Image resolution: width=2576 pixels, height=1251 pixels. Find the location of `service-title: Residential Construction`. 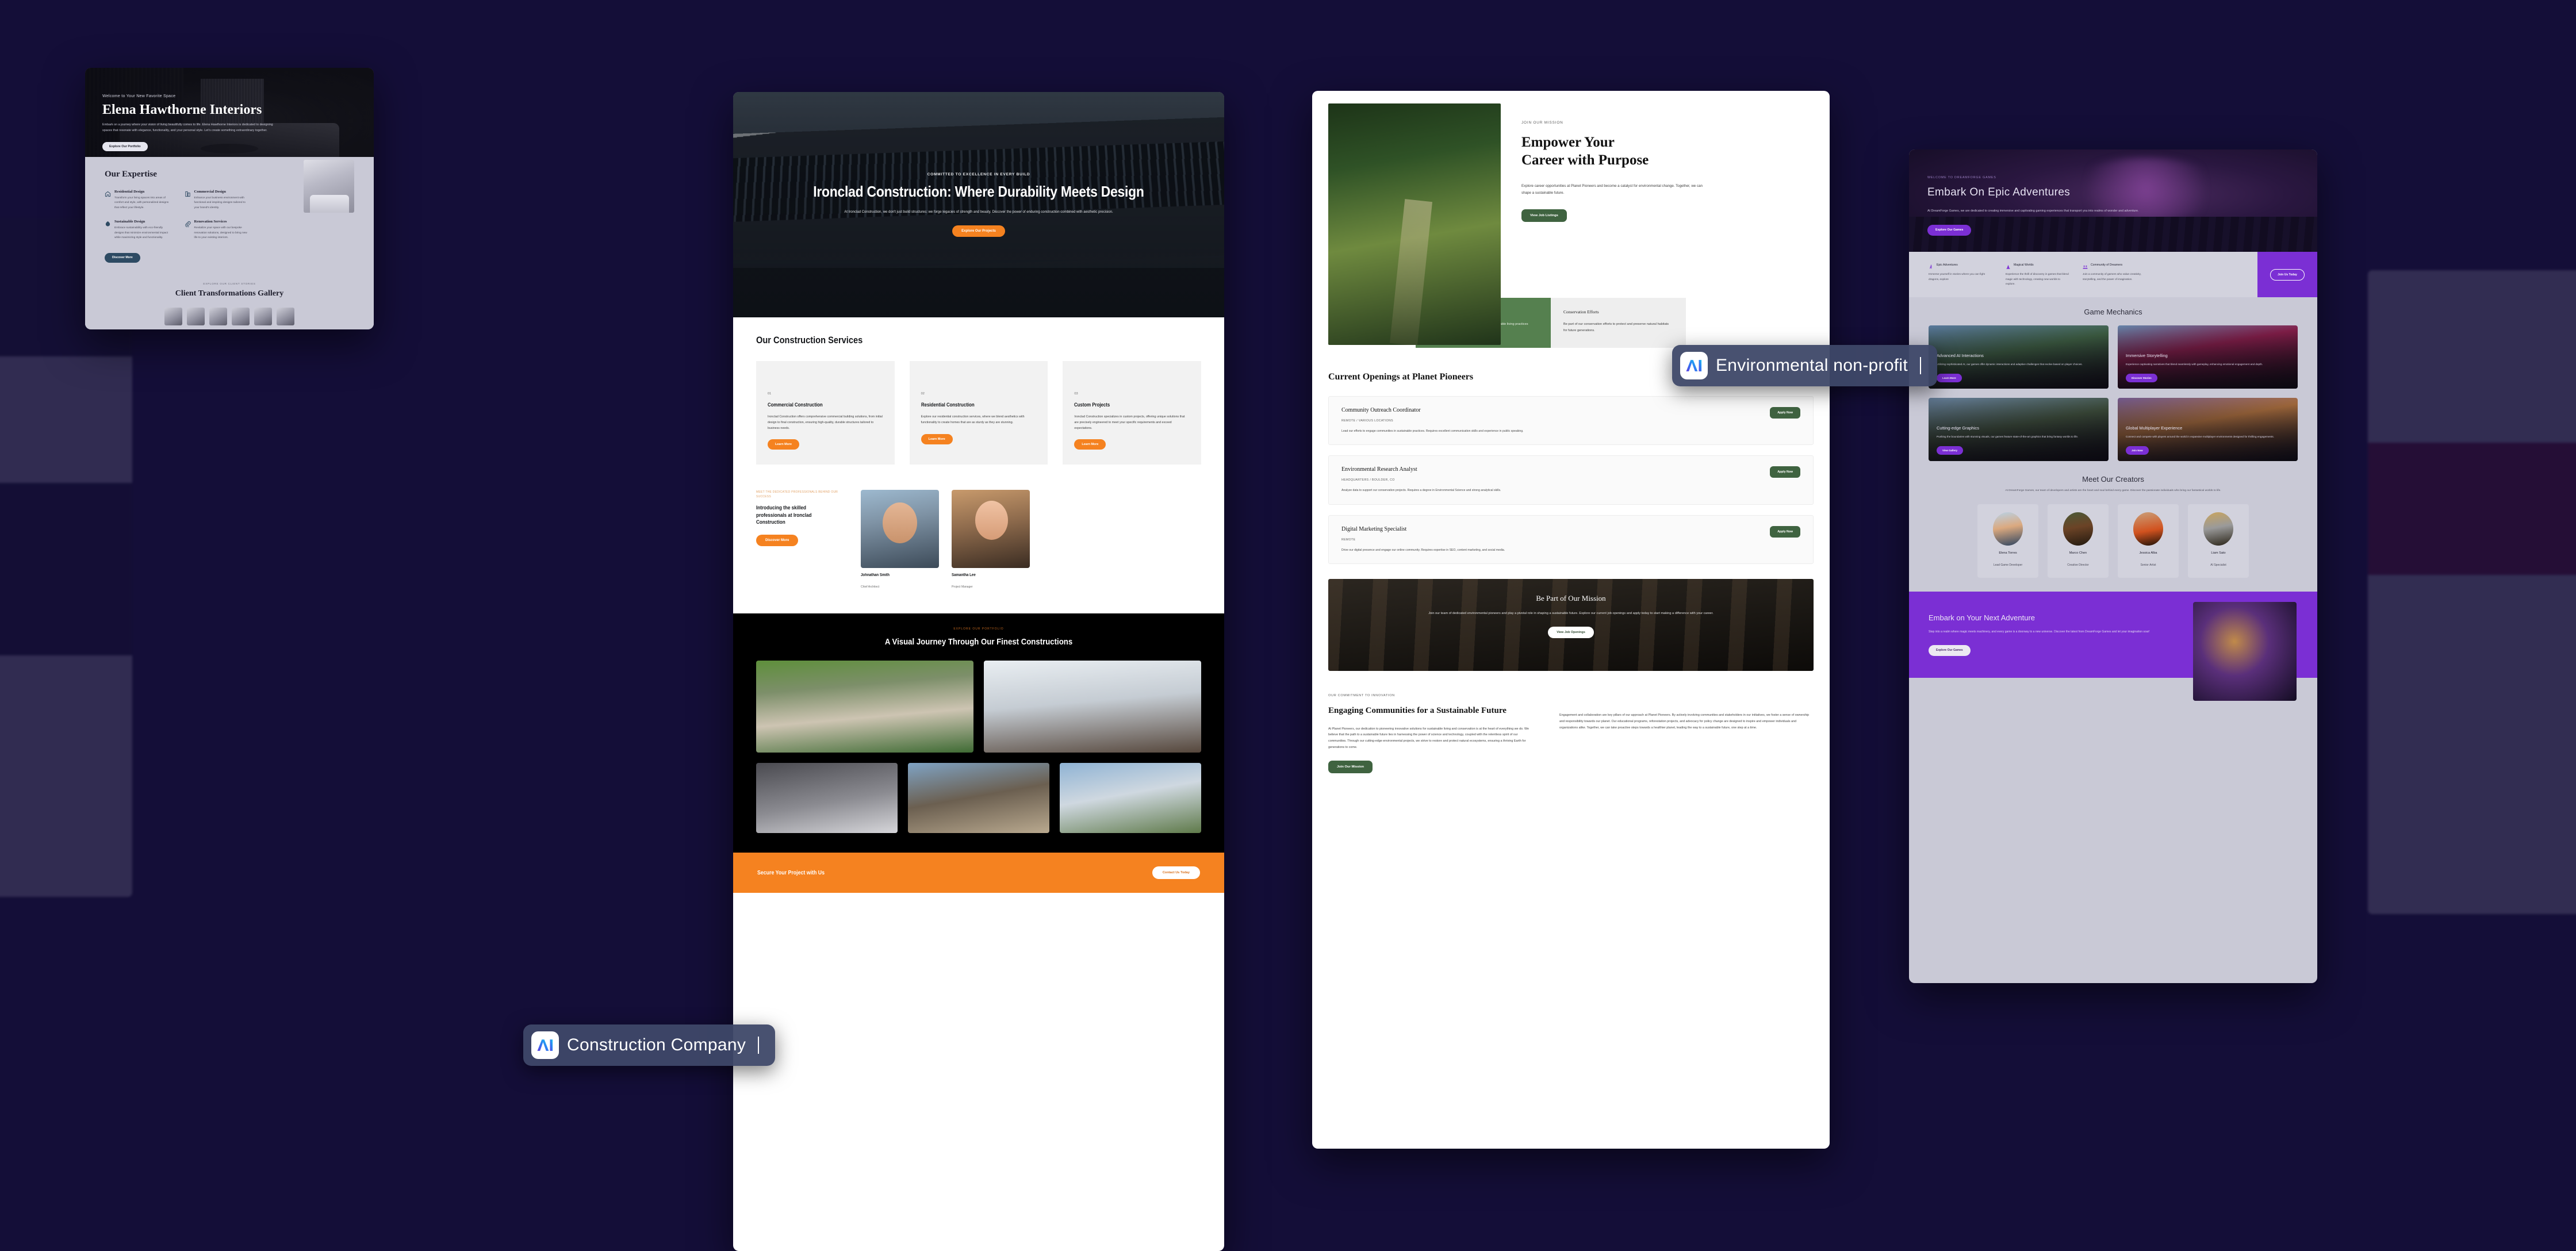

service-title: Residential Construction is located at coordinates (948, 405).